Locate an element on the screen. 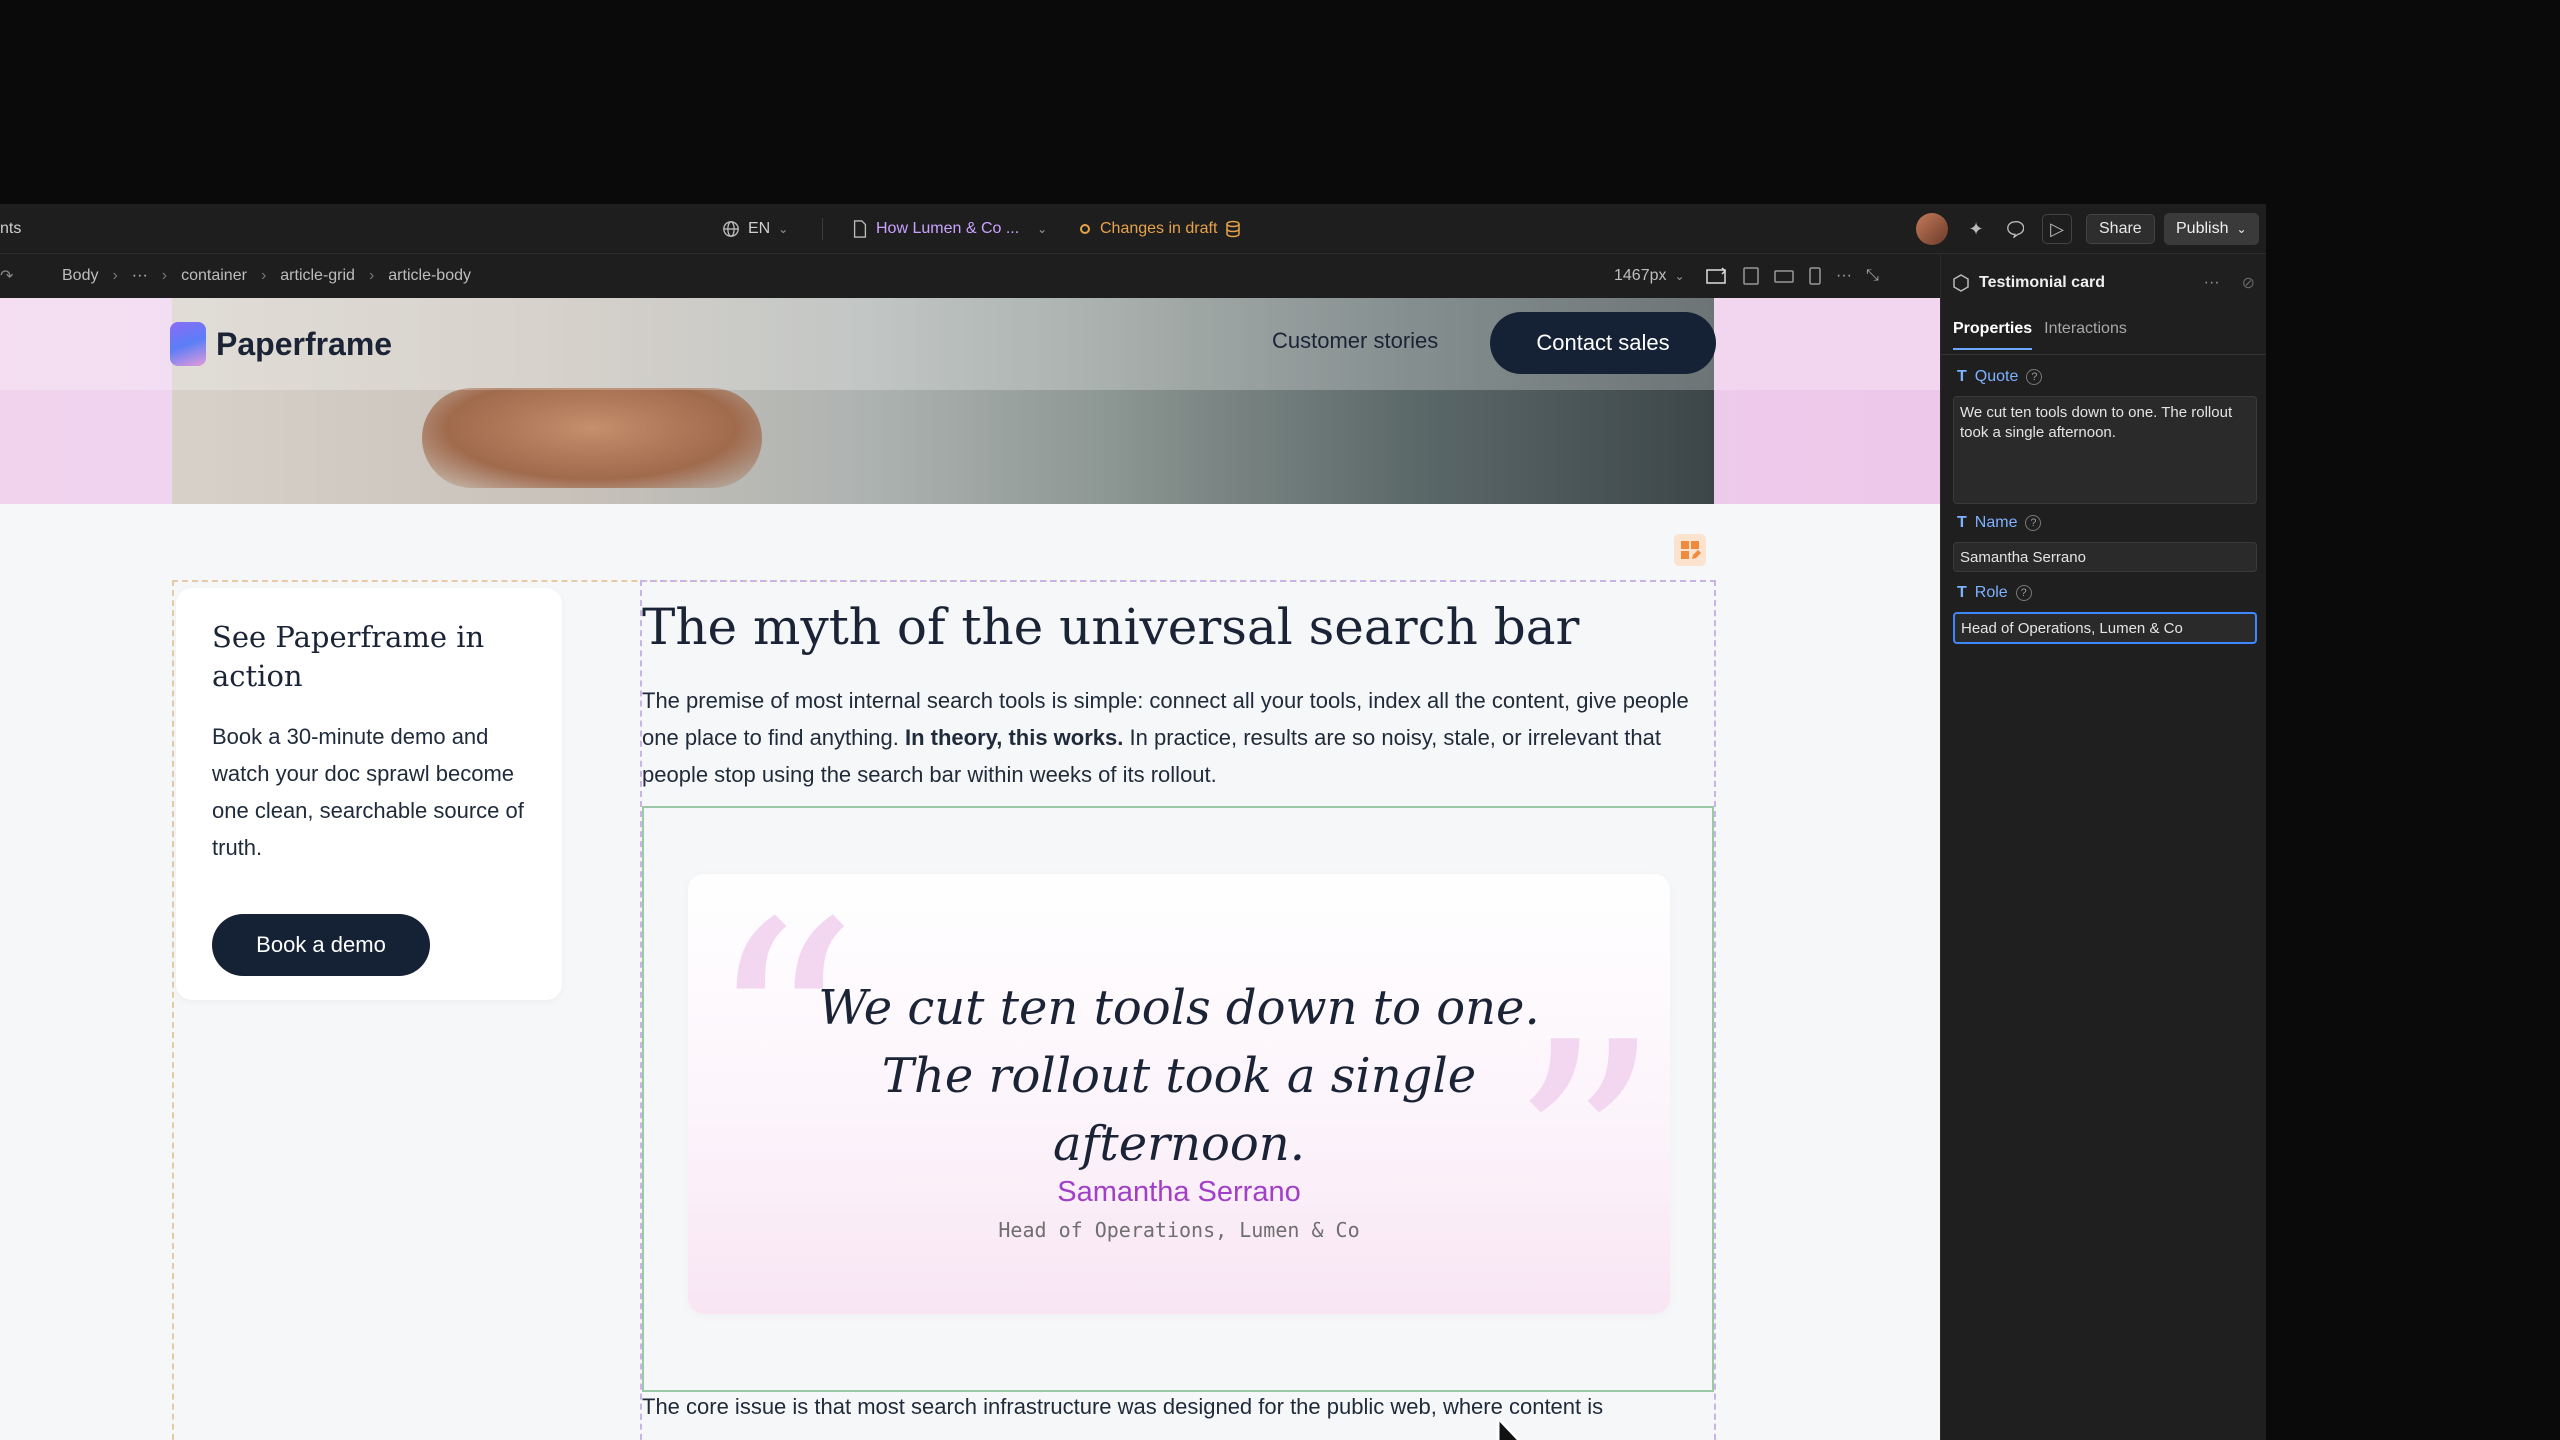 This screenshot has width=2560, height=1440. tablet-breakpoint-icon is located at coordinates (1784, 276).